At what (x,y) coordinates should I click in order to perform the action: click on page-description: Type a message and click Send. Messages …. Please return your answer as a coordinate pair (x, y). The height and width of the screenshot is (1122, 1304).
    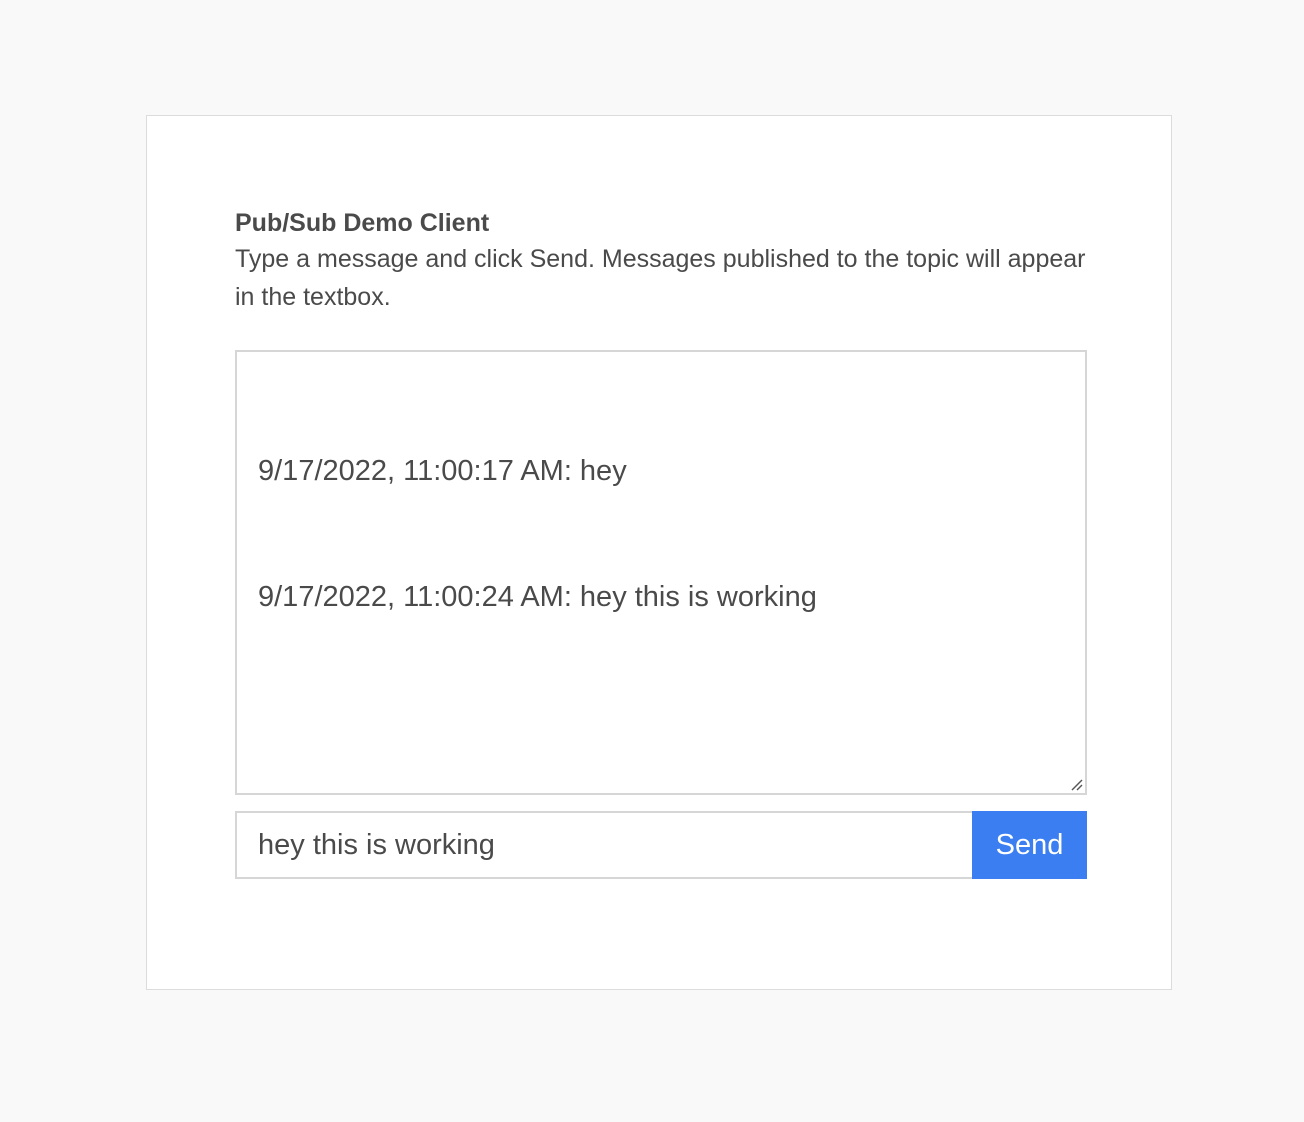
    Looking at the image, I should click on (660, 278).